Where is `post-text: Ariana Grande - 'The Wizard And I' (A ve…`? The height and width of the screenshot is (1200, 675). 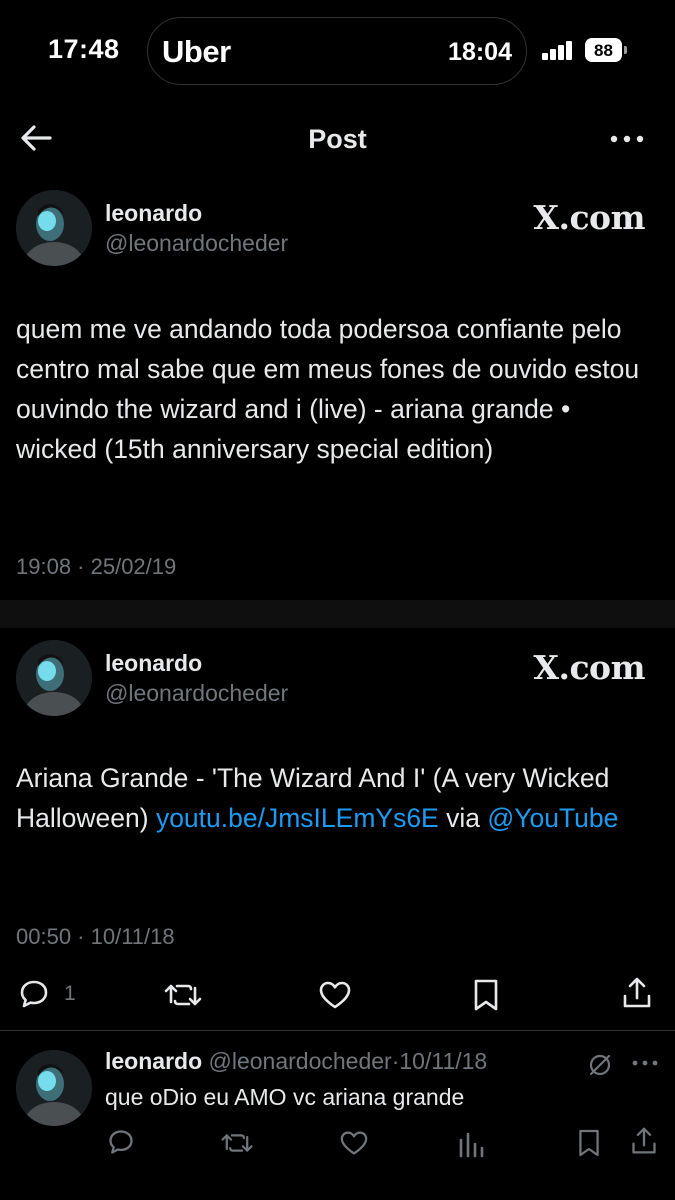 post-text: Ariana Grande - 'The Wizard And I' (A ve… is located at coordinates (336, 798).